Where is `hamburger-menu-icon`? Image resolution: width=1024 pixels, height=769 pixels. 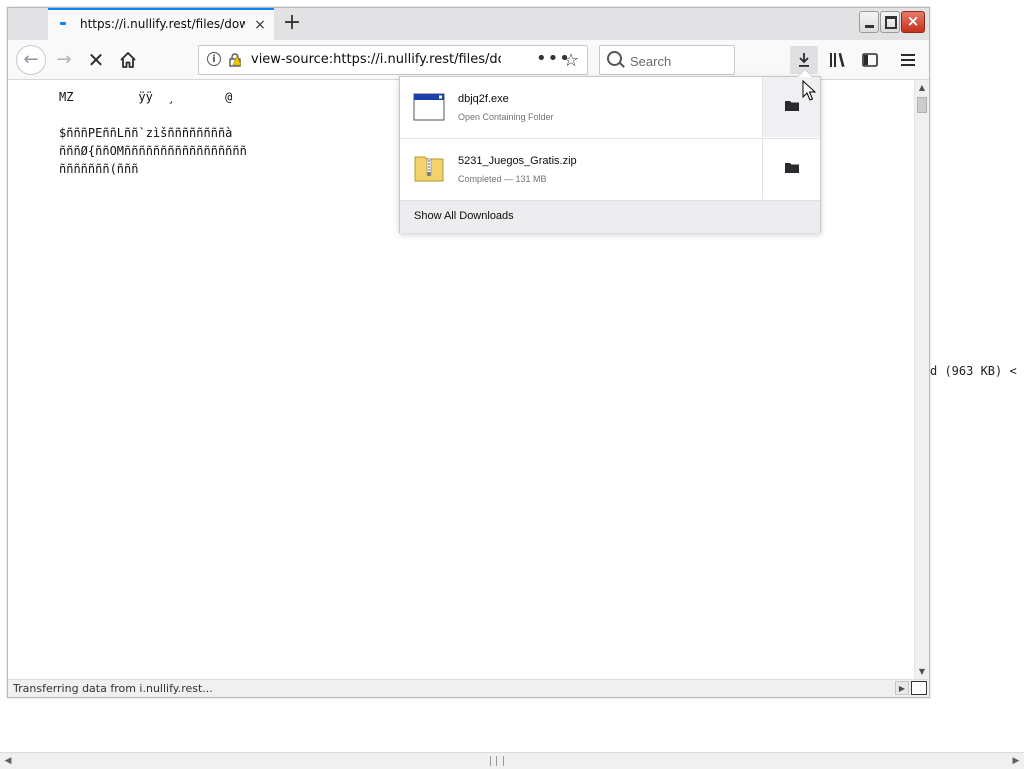
hamburger-menu-icon is located at coordinates (908, 60).